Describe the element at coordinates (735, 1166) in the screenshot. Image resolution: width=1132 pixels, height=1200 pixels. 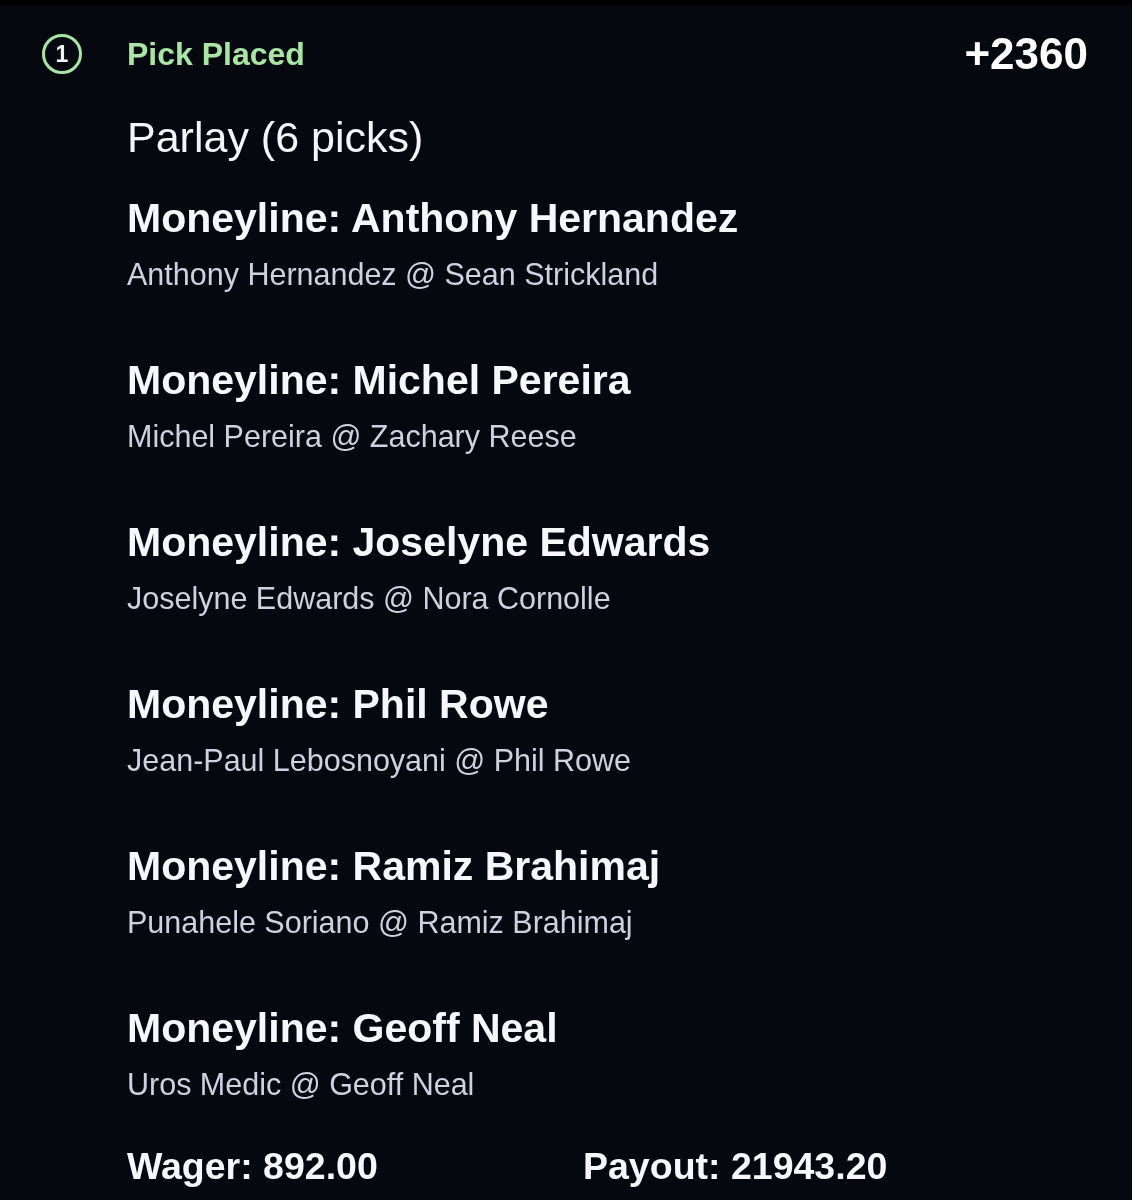
I see `payout-amount: Payout: 21943.20` at that location.